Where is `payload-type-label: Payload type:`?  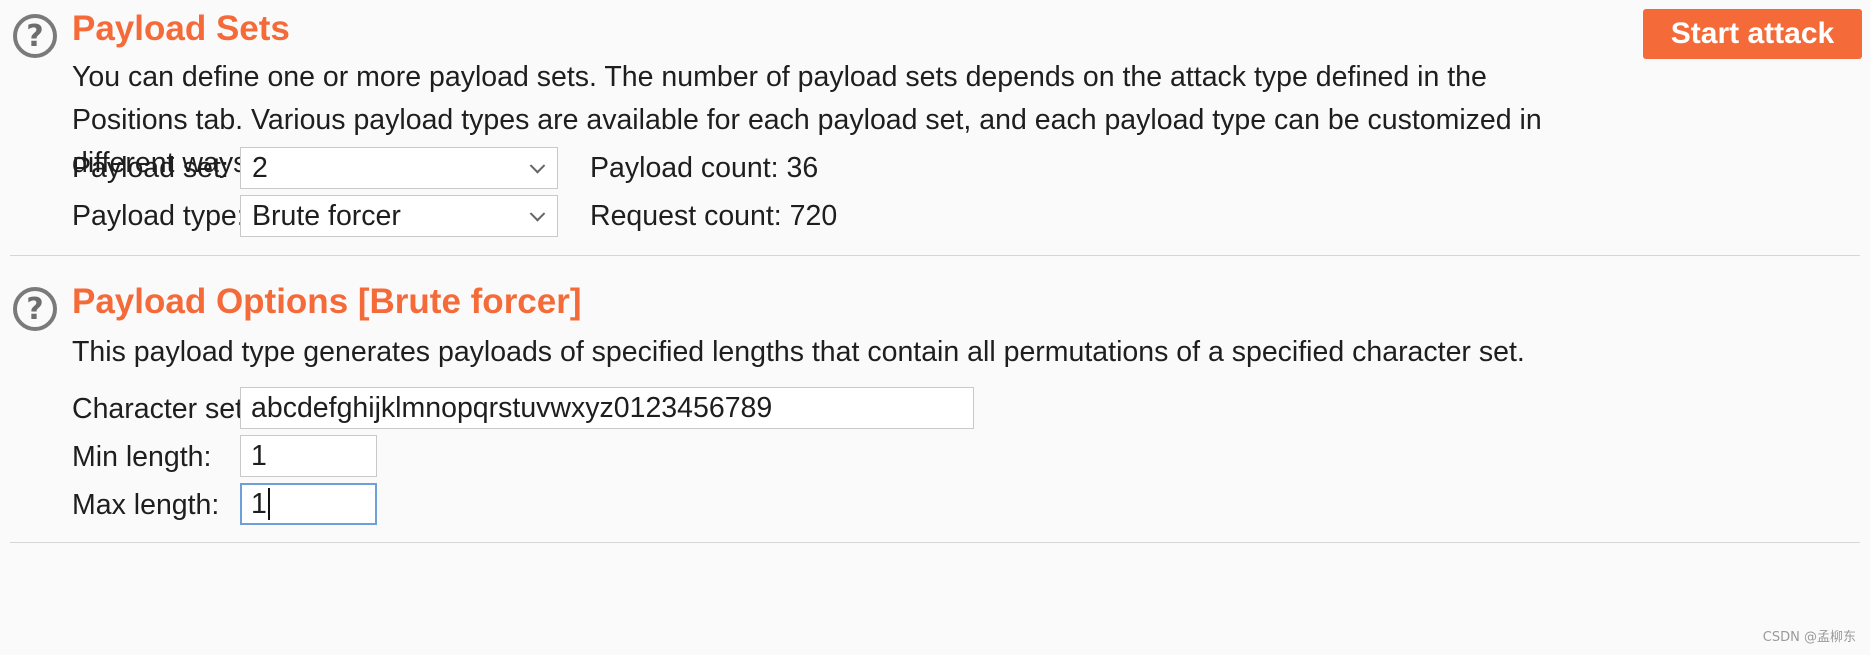 payload-type-label: Payload type: is located at coordinates (158, 216).